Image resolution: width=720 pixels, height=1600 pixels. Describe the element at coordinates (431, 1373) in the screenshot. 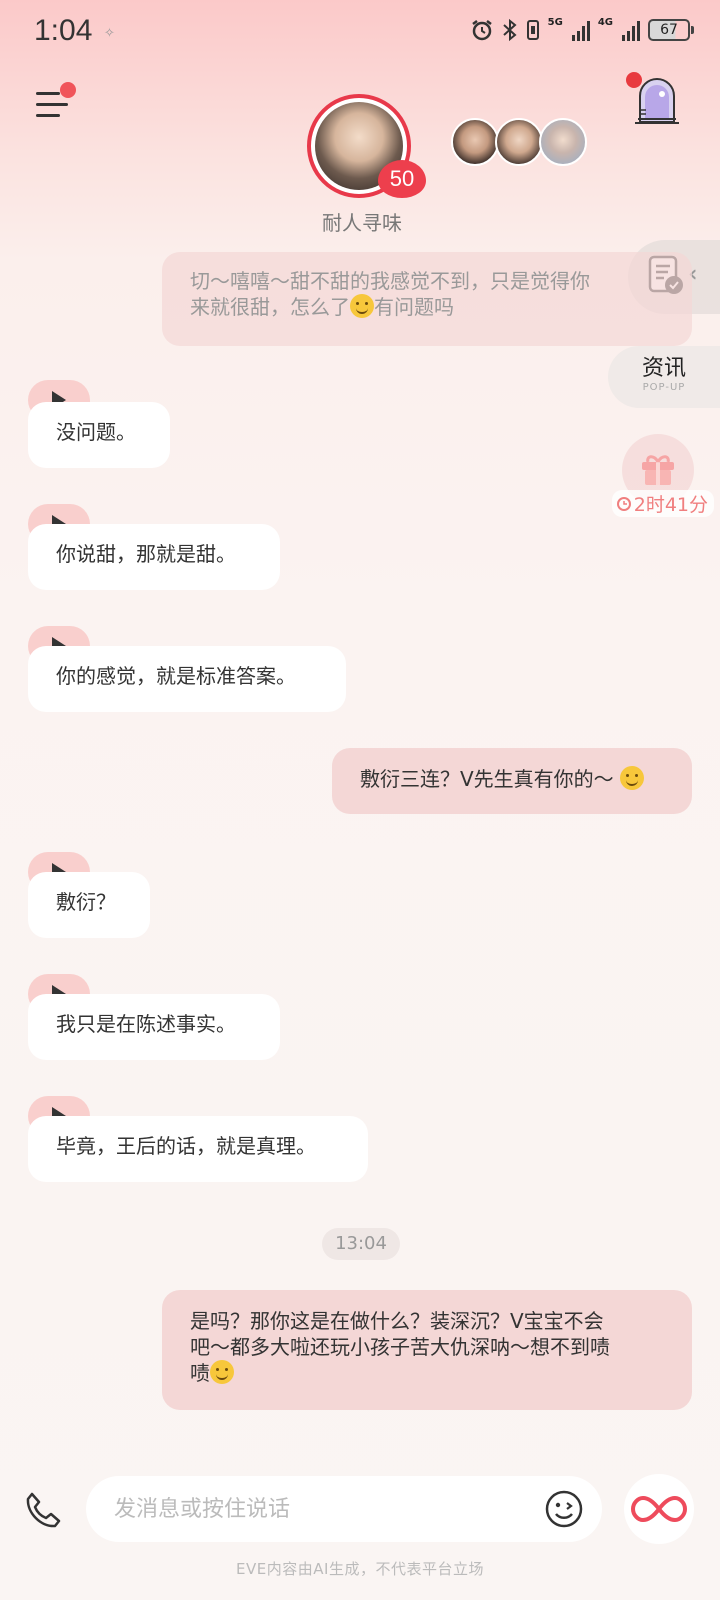

I see `message-text-line: 啧` at that location.